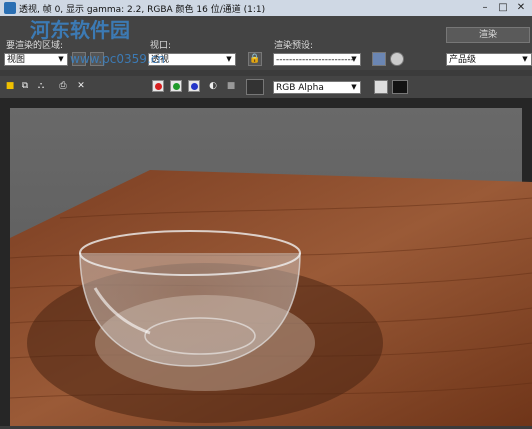  What do you see at coordinates (503, 7) in the screenshot?
I see `maximize-icon: □` at bounding box center [503, 7].